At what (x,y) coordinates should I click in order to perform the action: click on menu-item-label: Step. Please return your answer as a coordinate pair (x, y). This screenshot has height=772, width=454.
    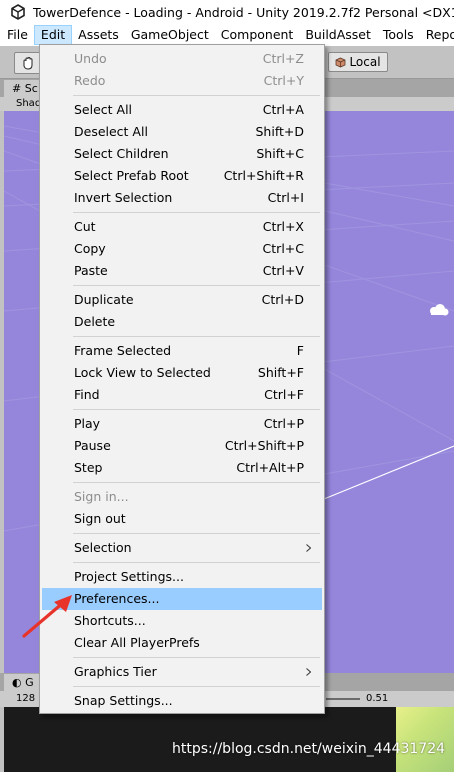
    Looking at the image, I should click on (88, 467).